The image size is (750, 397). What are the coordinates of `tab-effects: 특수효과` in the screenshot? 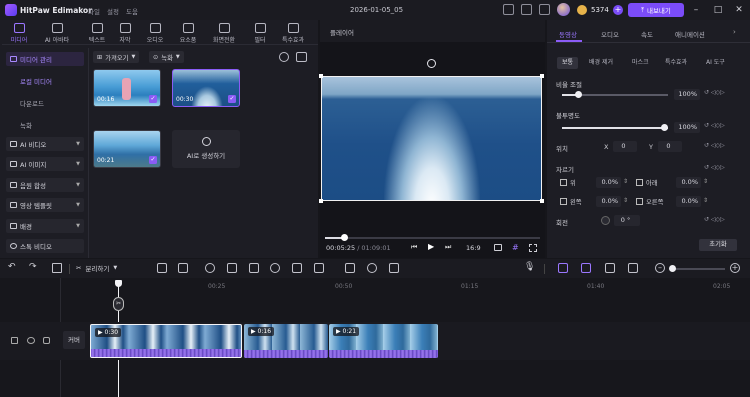 It's located at (293, 34).